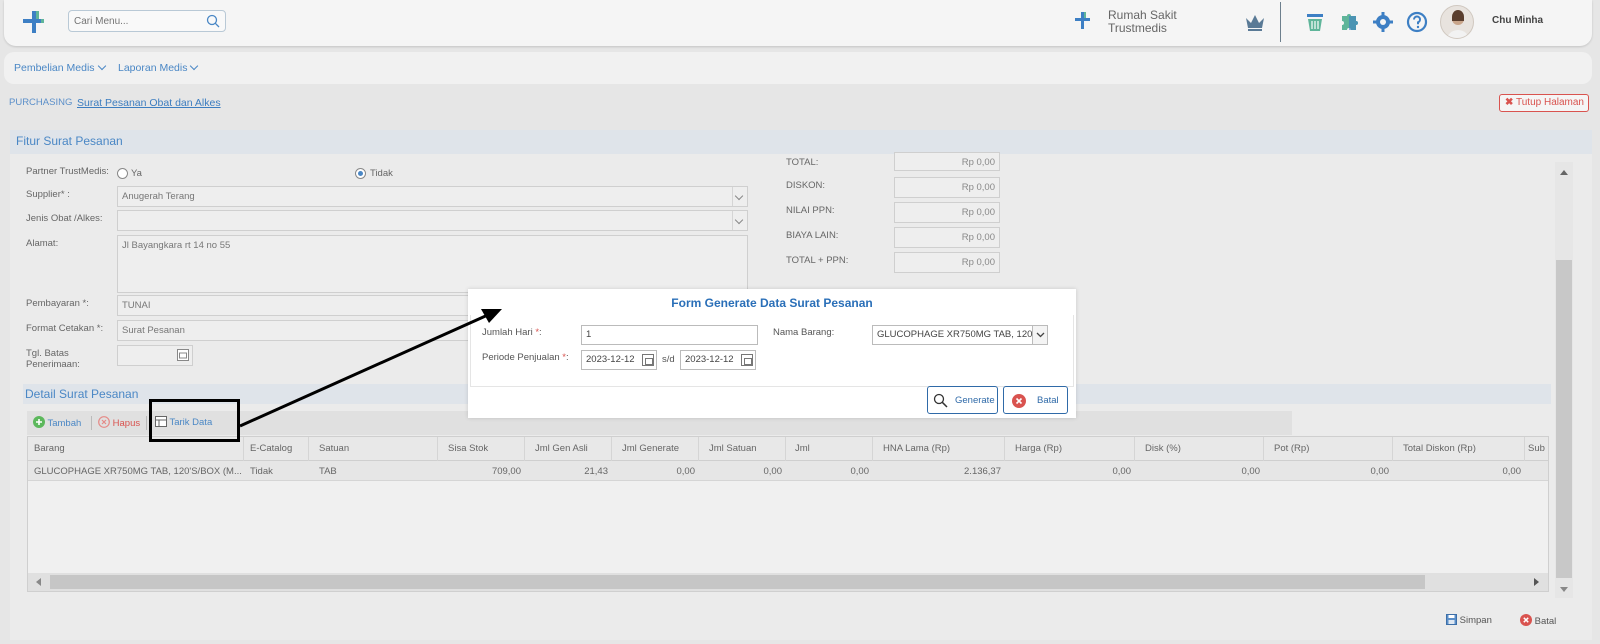 This screenshot has height=644, width=1600. Describe the element at coordinates (1544, 103) in the screenshot. I see `close-page-button: ✖ Tutup Halaman` at that location.